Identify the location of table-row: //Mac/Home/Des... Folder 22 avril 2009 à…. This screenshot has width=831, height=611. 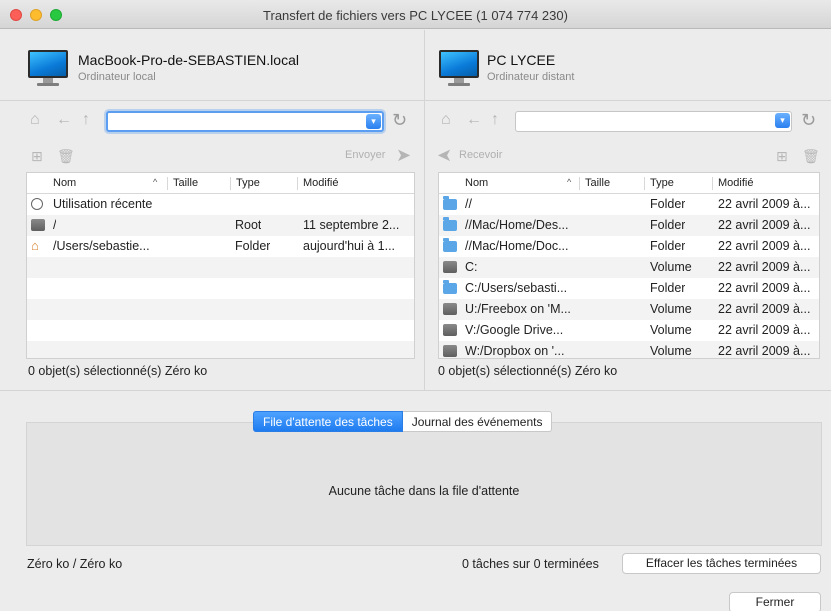
(629, 225).